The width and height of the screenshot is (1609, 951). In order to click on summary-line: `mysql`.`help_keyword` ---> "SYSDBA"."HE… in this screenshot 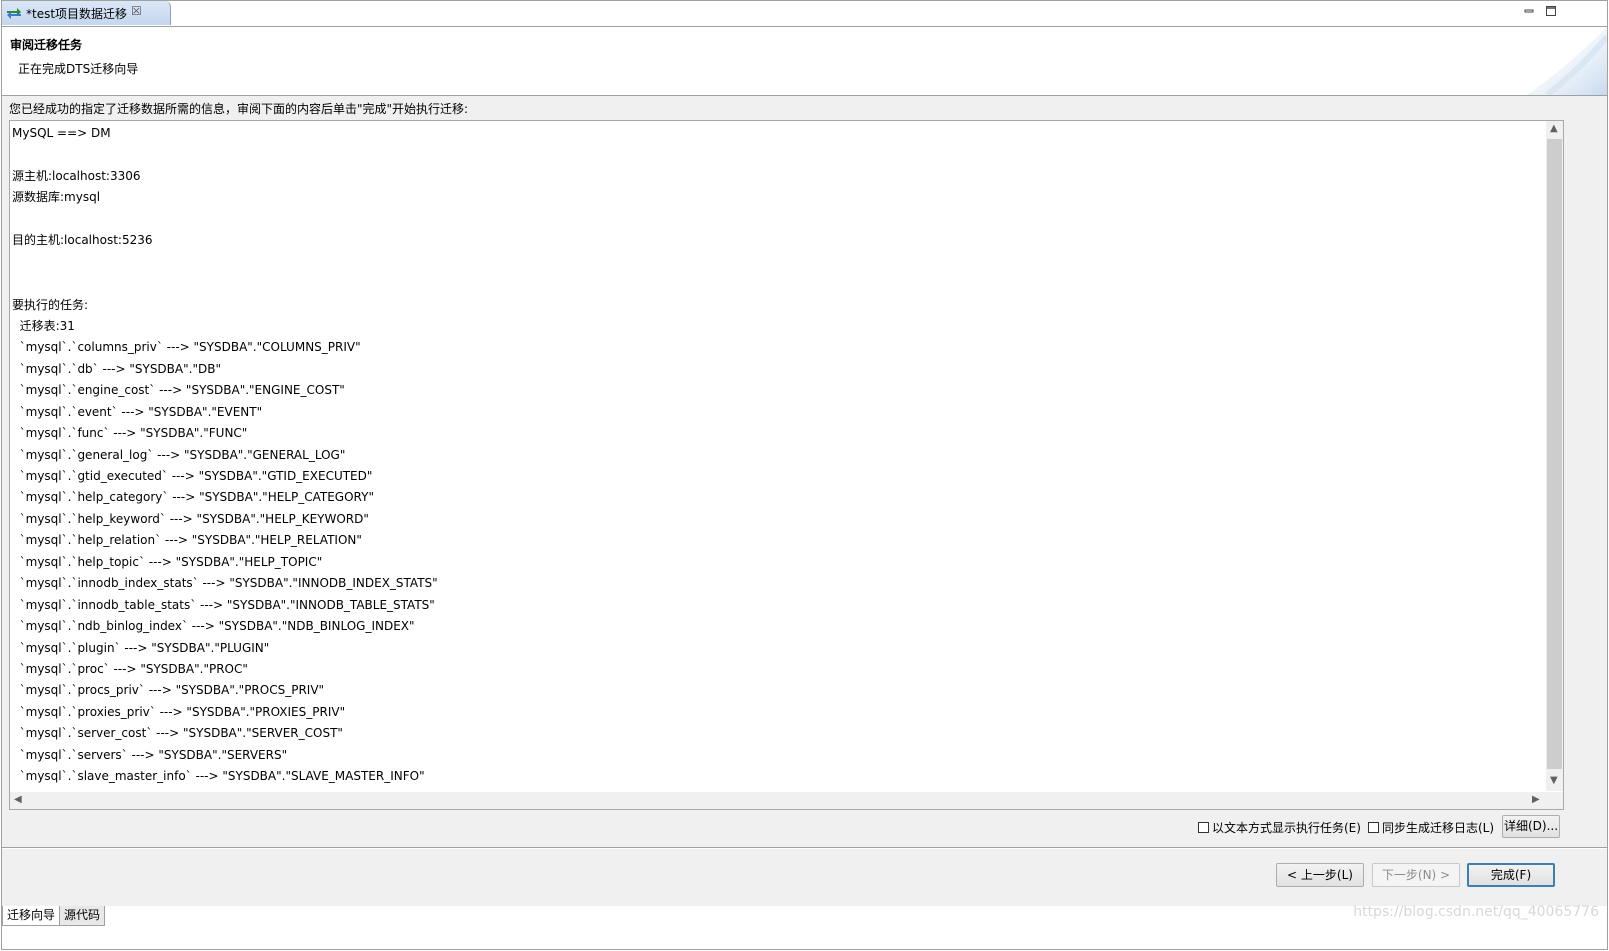, I will do `click(190, 518)`.